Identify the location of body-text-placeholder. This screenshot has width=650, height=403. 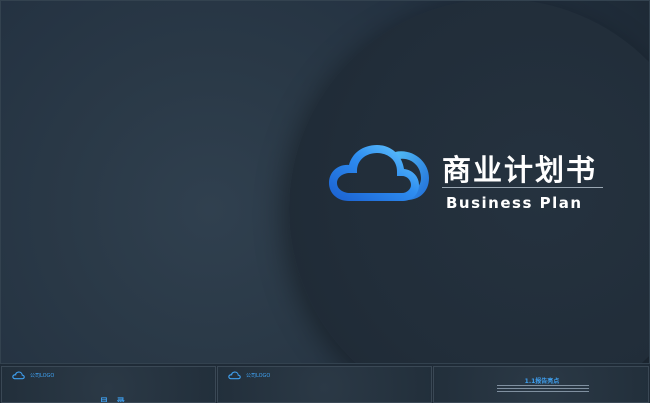
(543, 389).